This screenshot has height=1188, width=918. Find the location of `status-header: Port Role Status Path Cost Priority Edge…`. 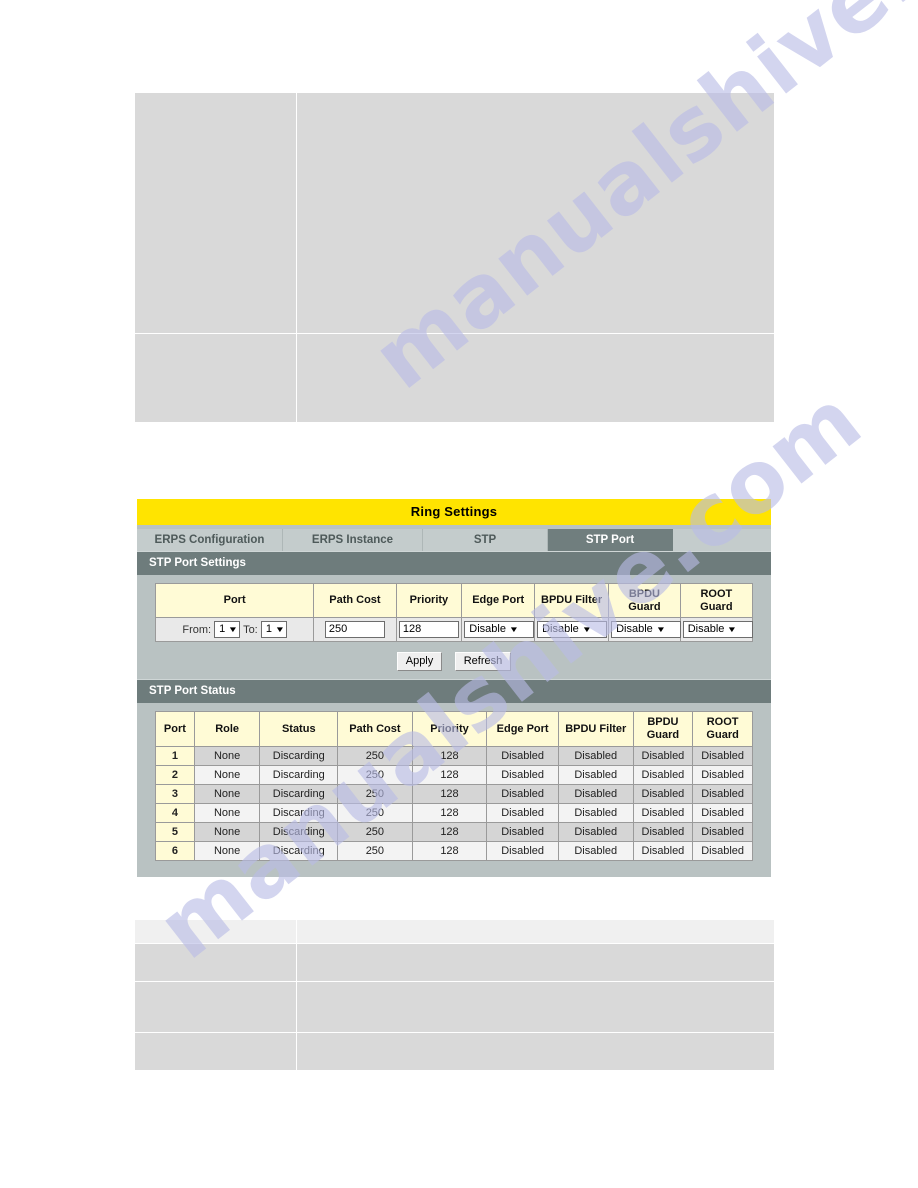

status-header: Port Role Status Path Cost Priority Edge… is located at coordinates (454, 729).